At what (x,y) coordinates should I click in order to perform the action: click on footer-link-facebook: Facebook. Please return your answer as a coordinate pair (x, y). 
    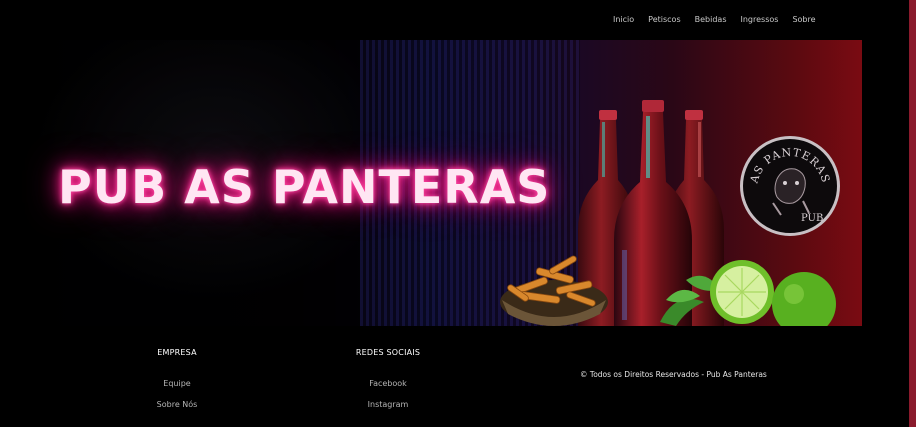
    Looking at the image, I should click on (388, 383).